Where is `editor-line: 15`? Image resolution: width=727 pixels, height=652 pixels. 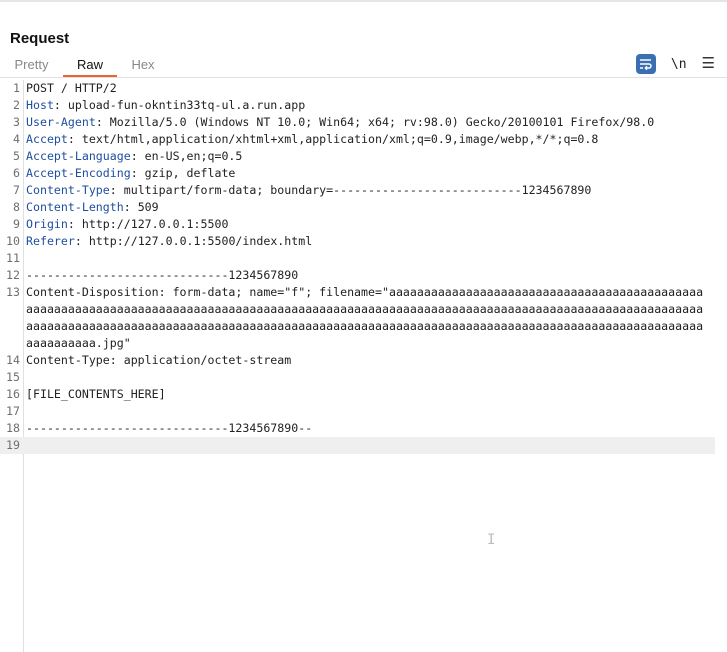 editor-line: 15 is located at coordinates (363, 377).